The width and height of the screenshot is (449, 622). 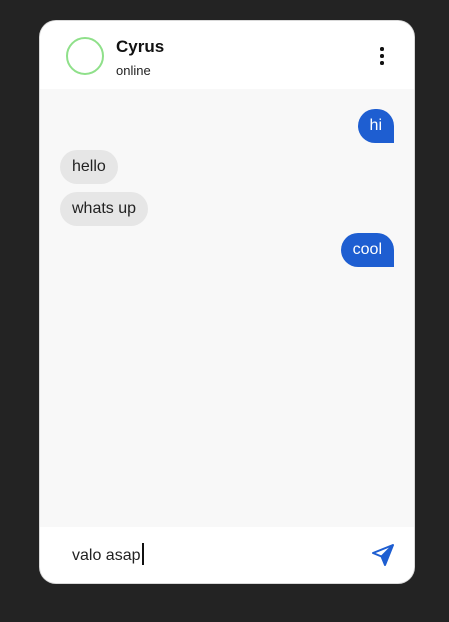 What do you see at coordinates (142, 554) in the screenshot?
I see `text-caret` at bounding box center [142, 554].